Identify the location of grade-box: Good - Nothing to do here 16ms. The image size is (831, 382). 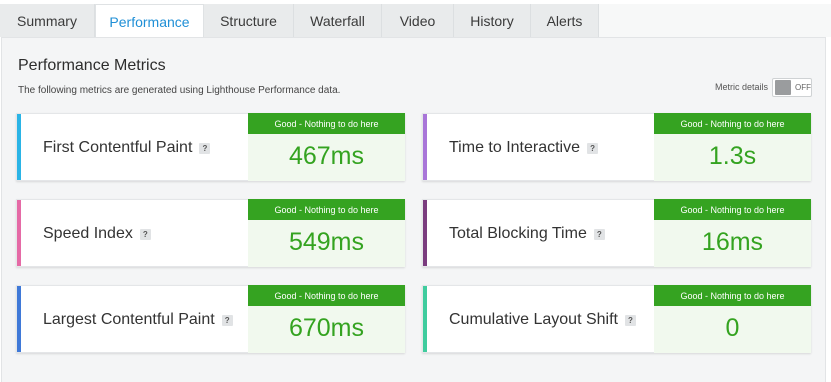
(732, 233).